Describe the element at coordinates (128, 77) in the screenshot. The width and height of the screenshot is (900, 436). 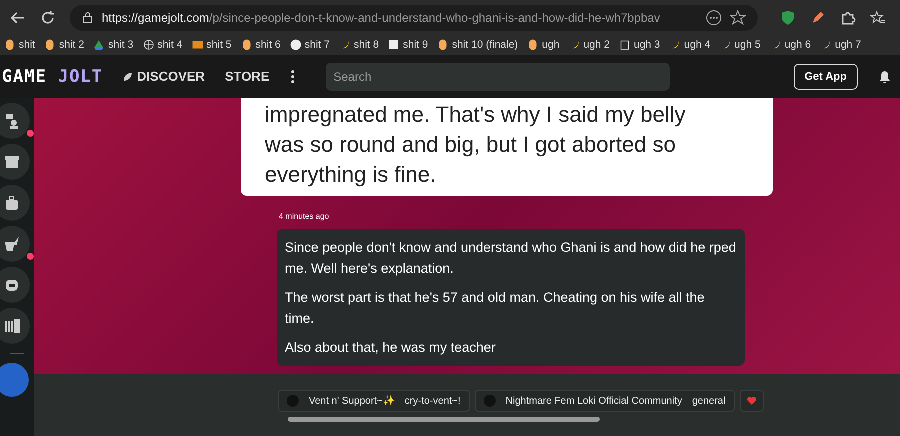
I see `leaf-icon` at that location.